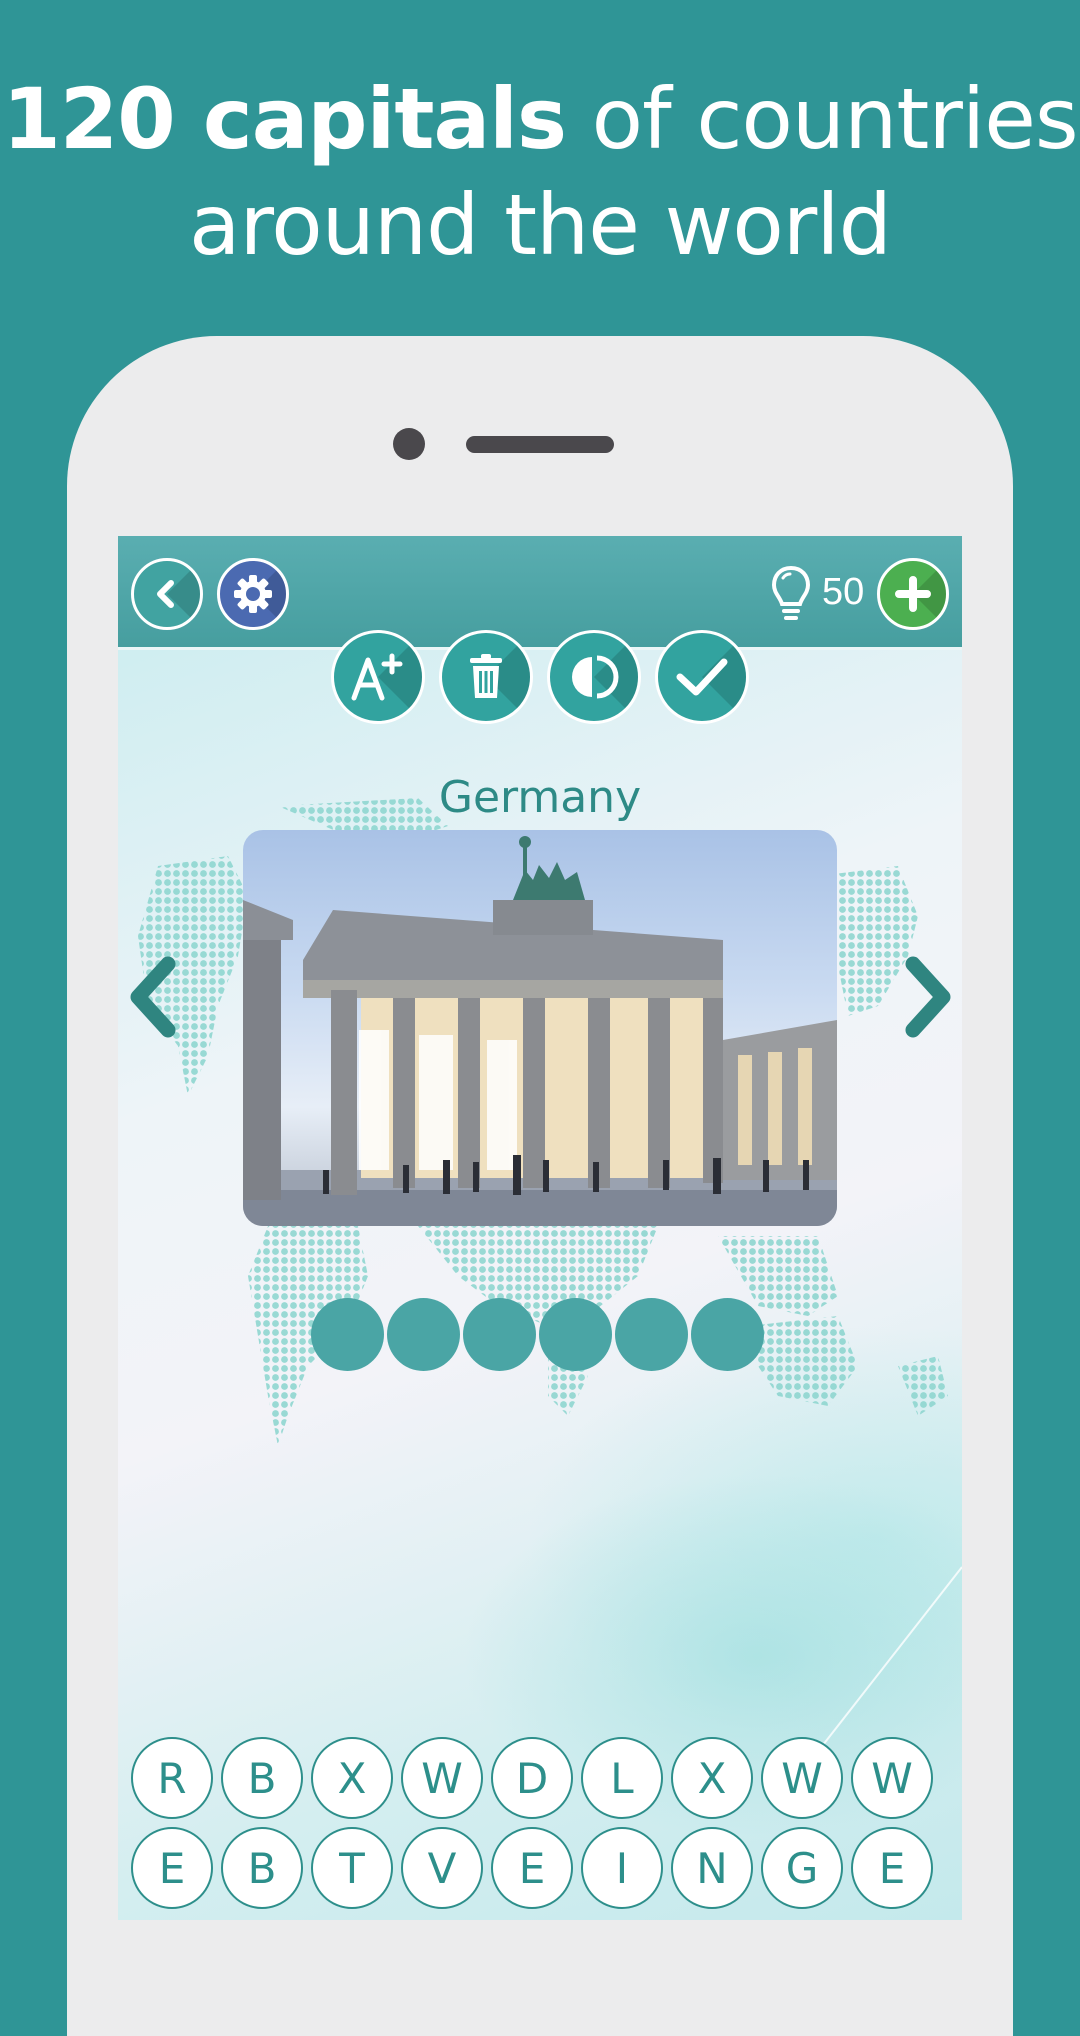 The width and height of the screenshot is (1080, 2036). I want to click on letter-key: L, so click(622, 1778).